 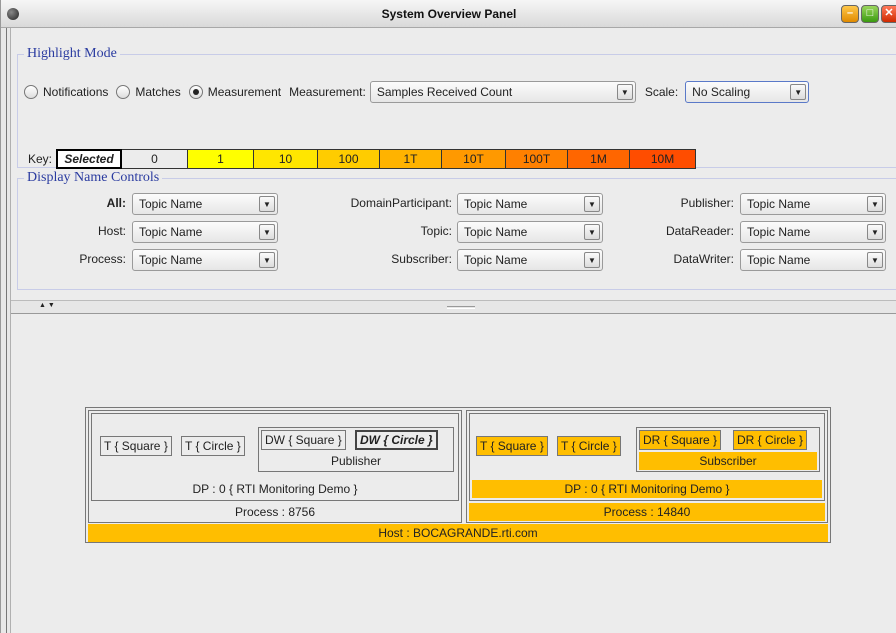 What do you see at coordinates (89, 159) in the screenshot?
I see `key-cell-selected: Selected` at bounding box center [89, 159].